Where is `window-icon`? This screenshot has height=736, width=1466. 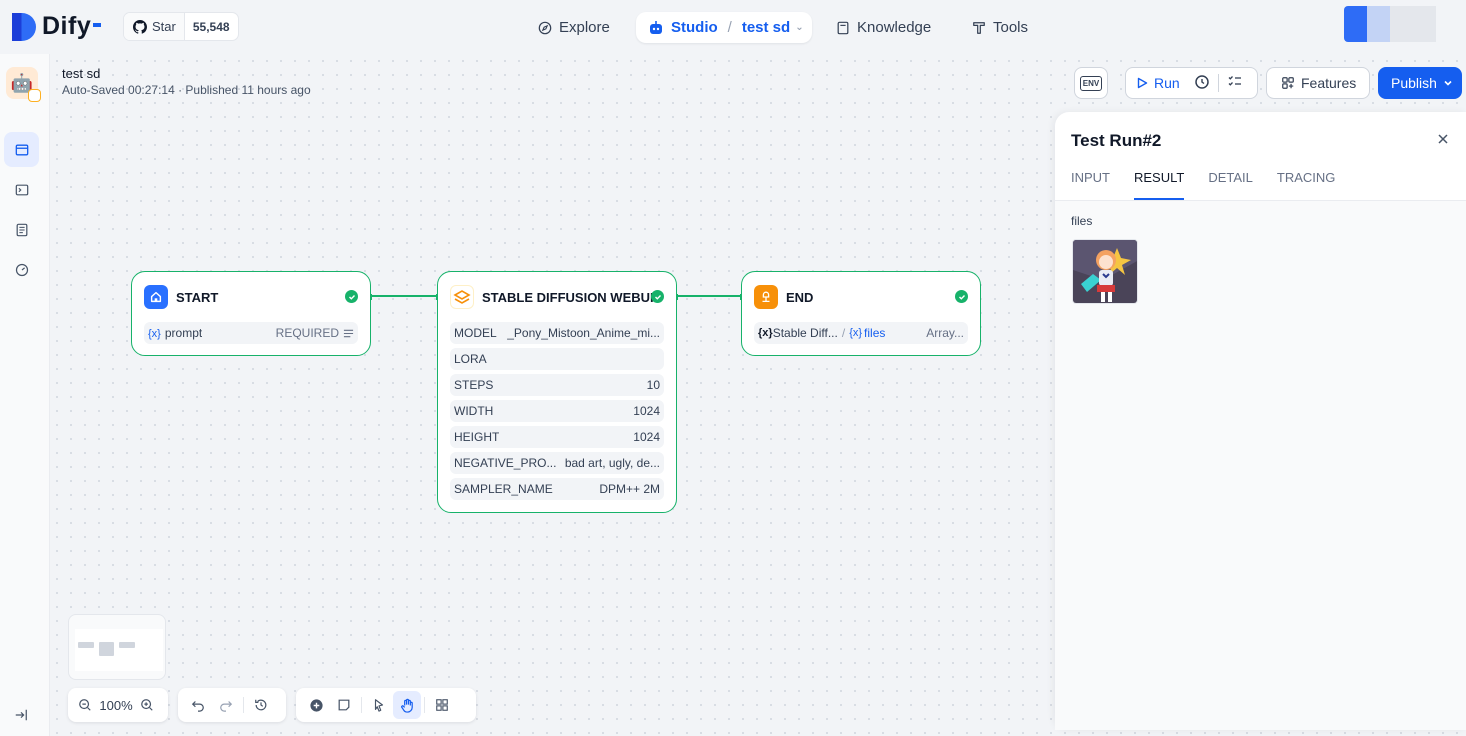 window-icon is located at coordinates (21, 149).